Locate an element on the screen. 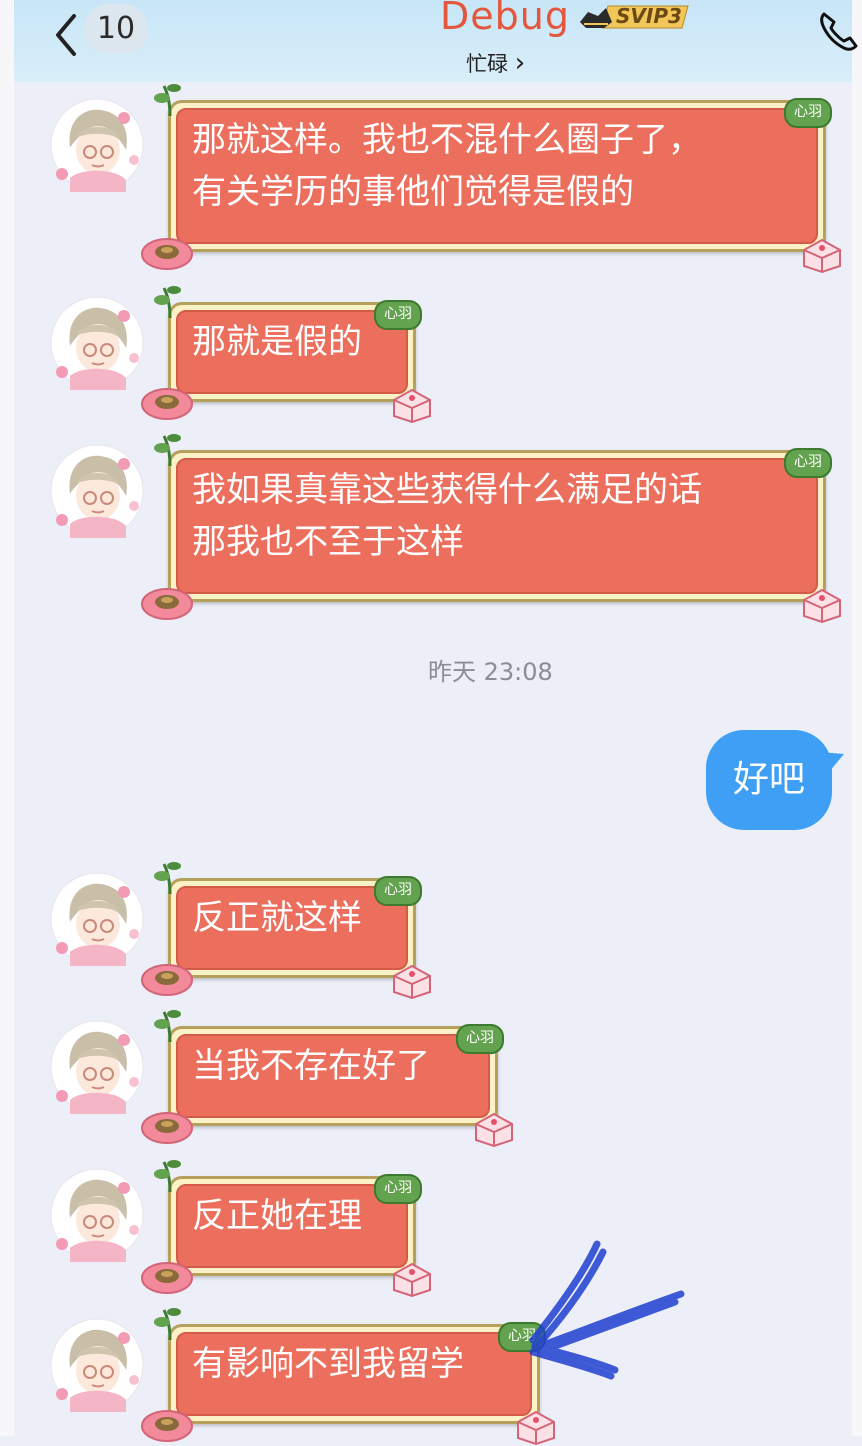 The width and height of the screenshot is (862, 1446). message-bubble: 我如果真靠这些获得什么满足的话 那我也不至于这样 心羽 is located at coordinates (491, 529).